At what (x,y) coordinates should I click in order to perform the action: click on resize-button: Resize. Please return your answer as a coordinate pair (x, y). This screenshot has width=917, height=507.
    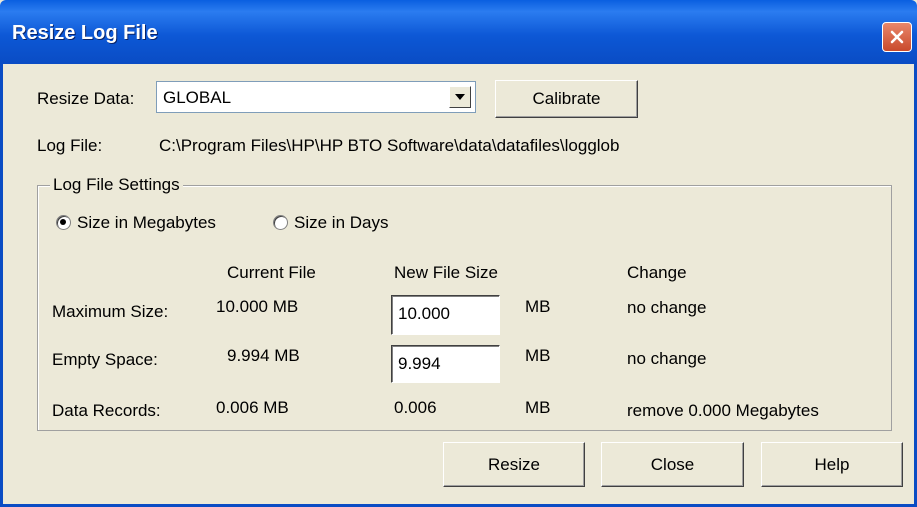
    Looking at the image, I should click on (514, 464).